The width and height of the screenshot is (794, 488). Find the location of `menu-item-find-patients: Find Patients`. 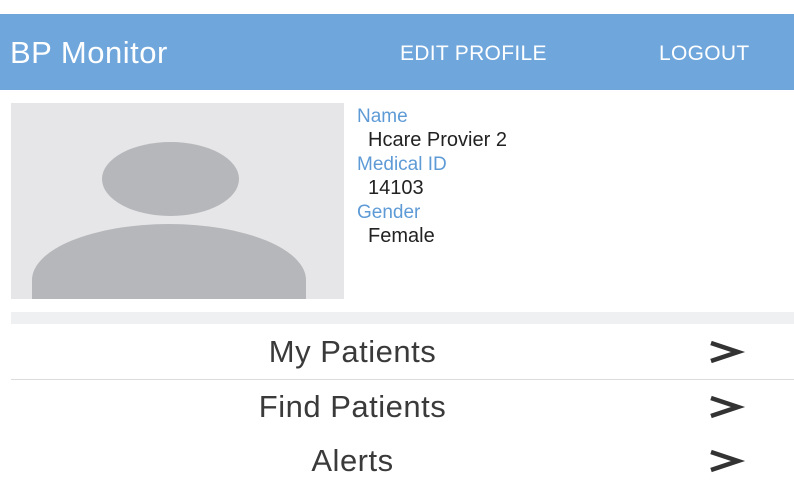

menu-item-find-patients: Find Patients is located at coordinates (402, 407).